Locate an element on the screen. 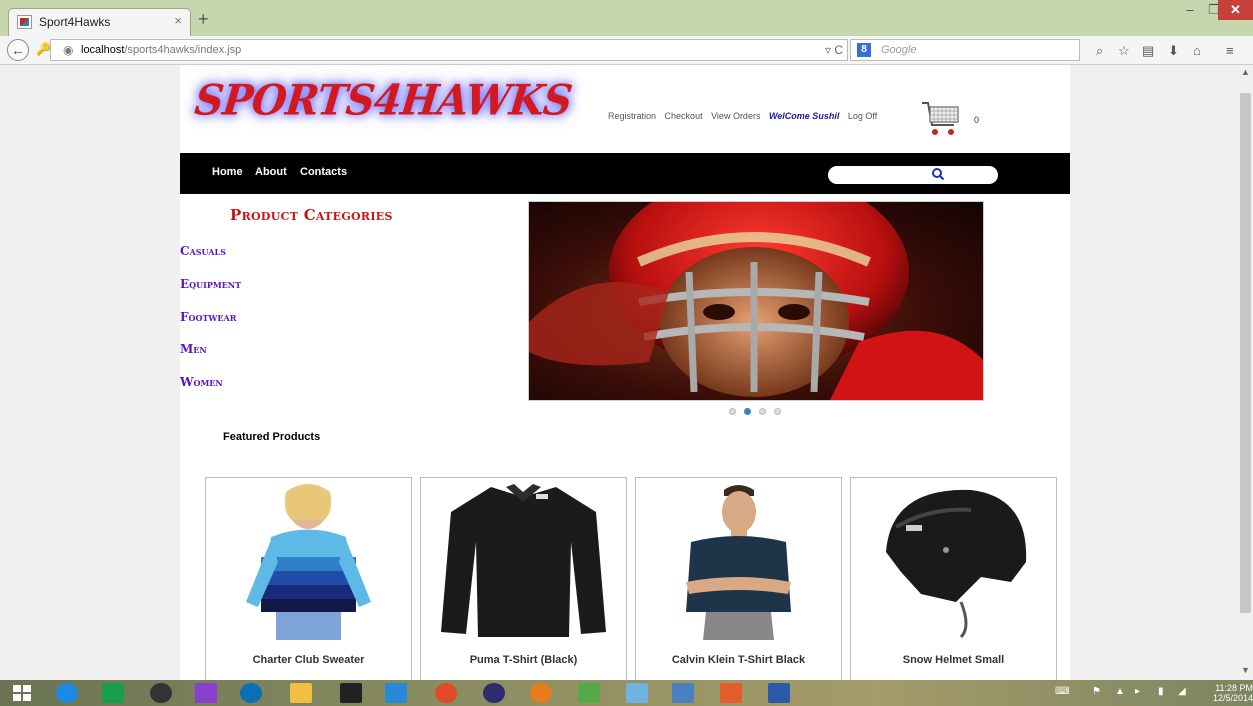 The height and width of the screenshot is (706, 1253). file-explorer-icon is located at coordinates (301, 693).